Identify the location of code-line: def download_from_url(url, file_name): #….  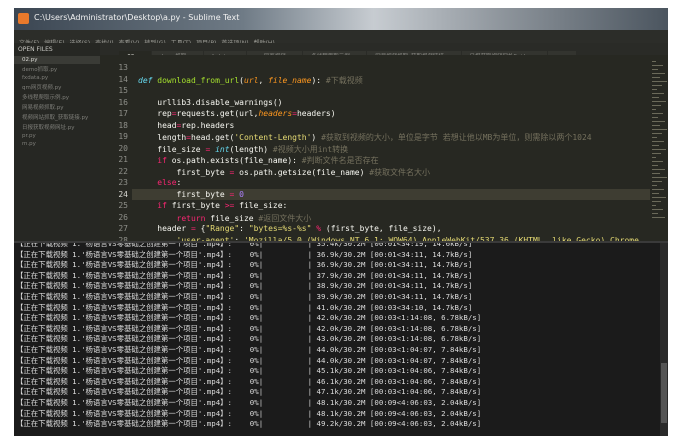
(250, 80).